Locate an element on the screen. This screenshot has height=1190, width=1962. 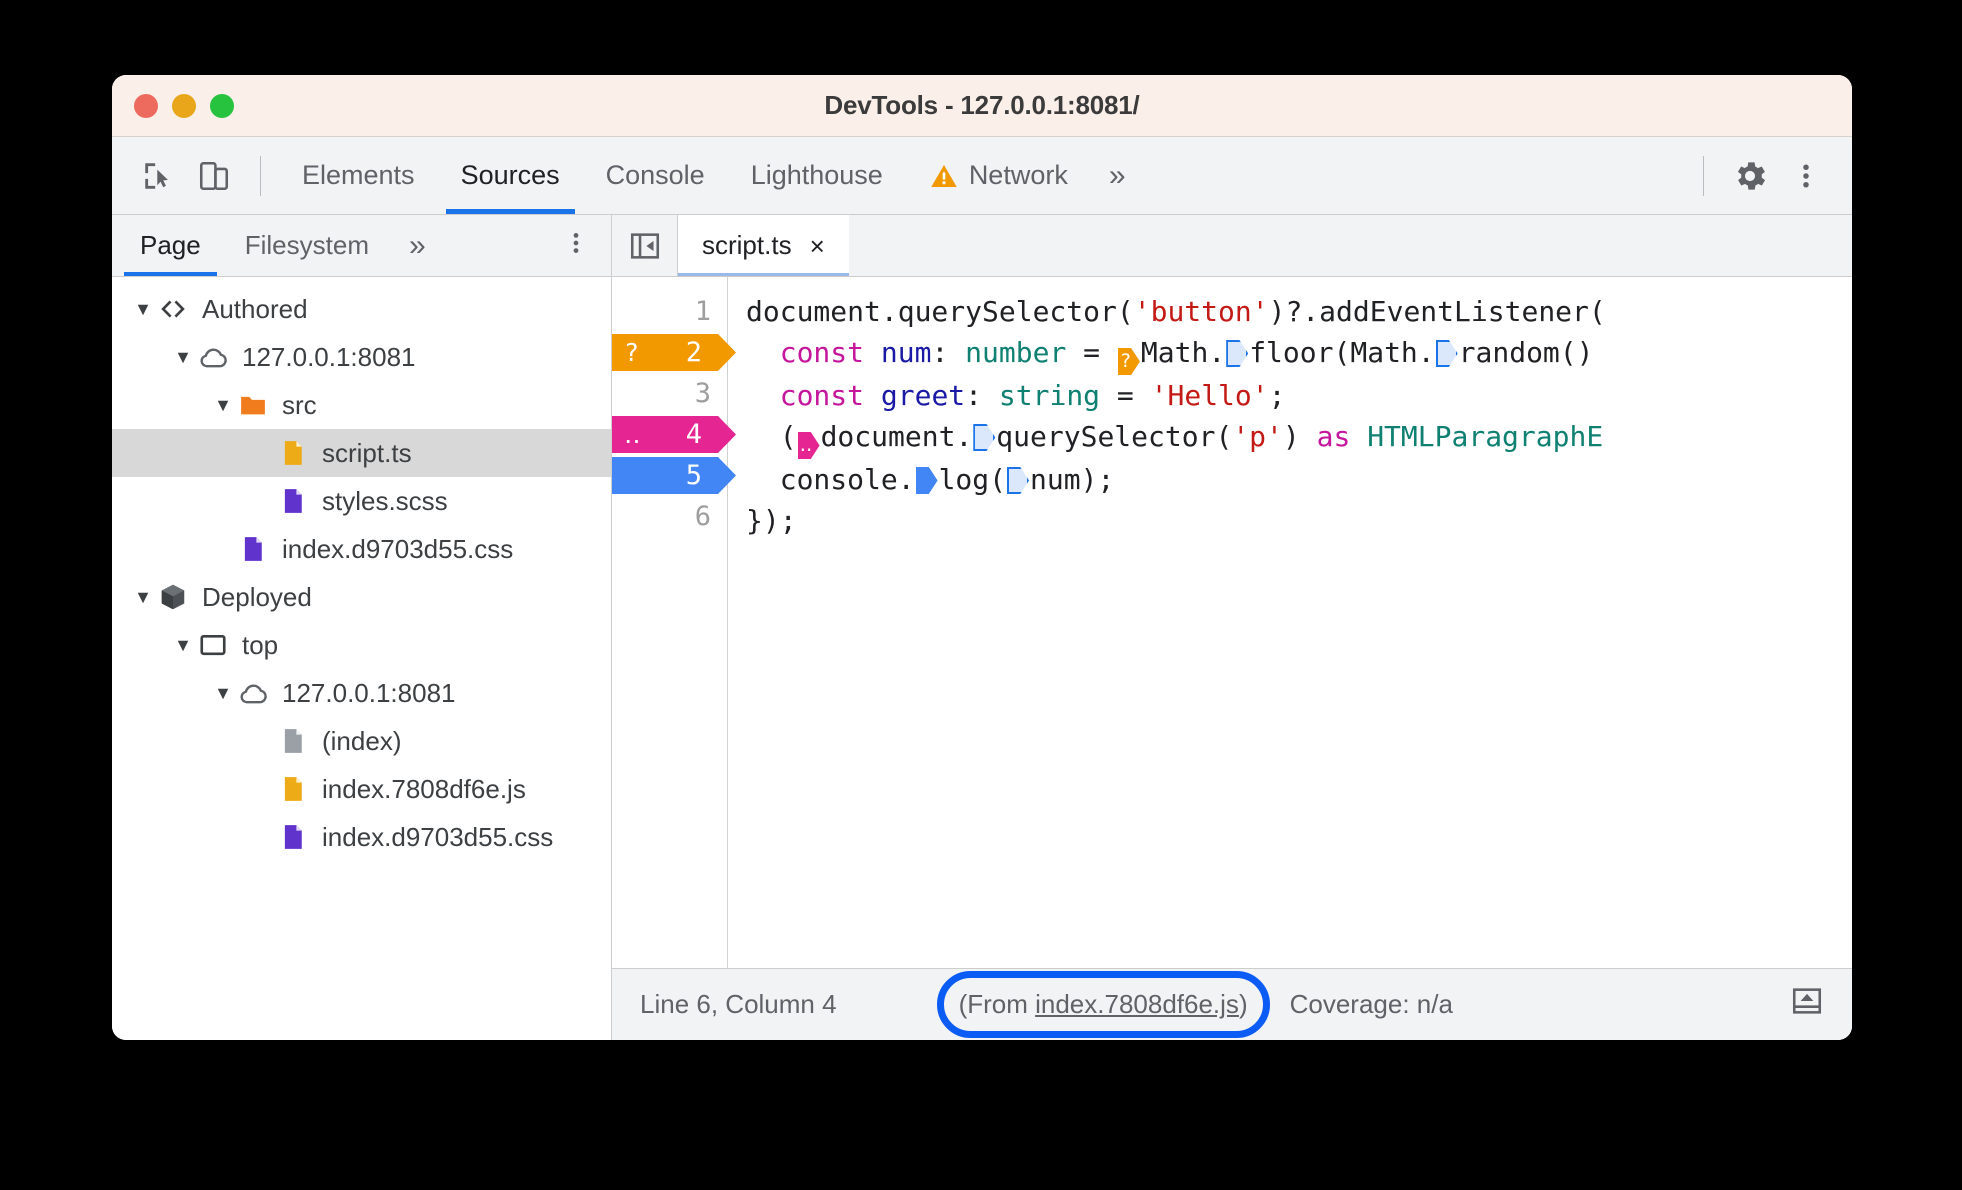
tab-elements-label: Elements is located at coordinates (358, 175).